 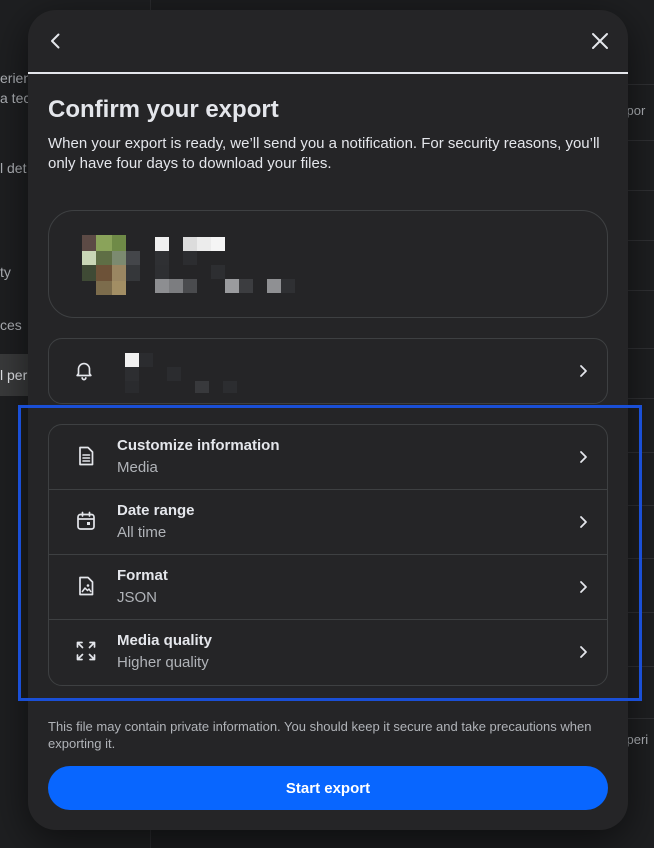 I want to click on back-button, so click(x=56, y=41).